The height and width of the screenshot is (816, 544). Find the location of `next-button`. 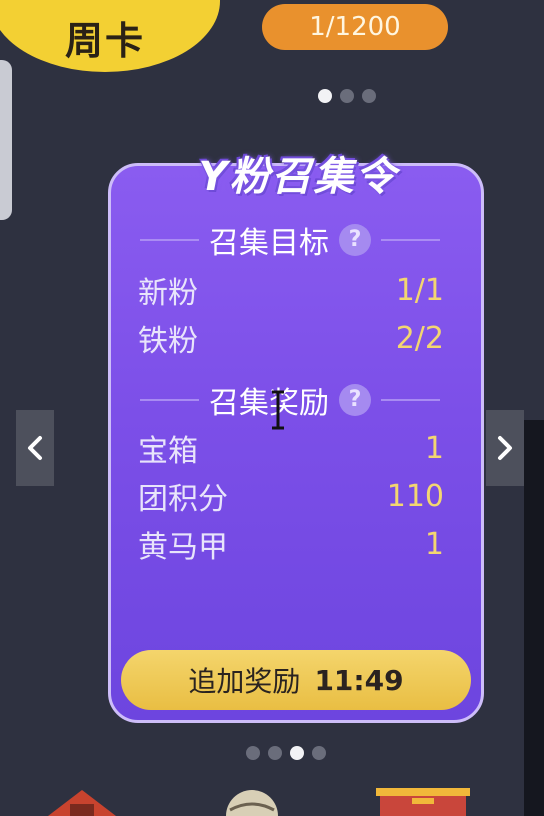

next-button is located at coordinates (505, 448).